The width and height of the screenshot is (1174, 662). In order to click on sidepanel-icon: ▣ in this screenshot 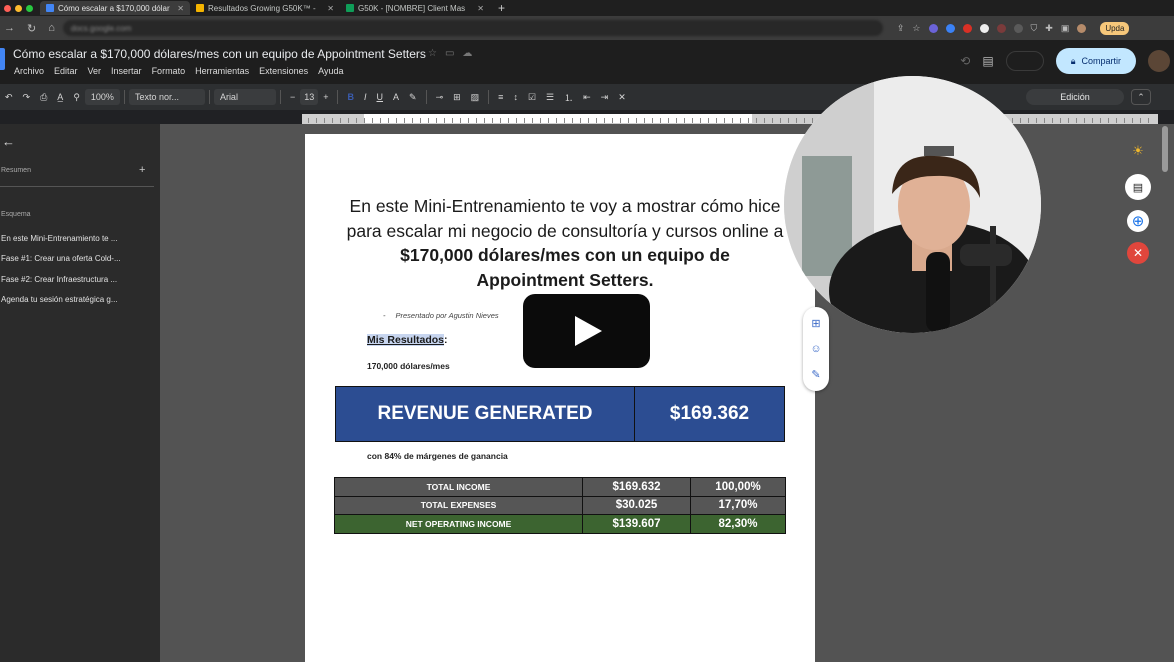, I will do `click(1065, 28)`.